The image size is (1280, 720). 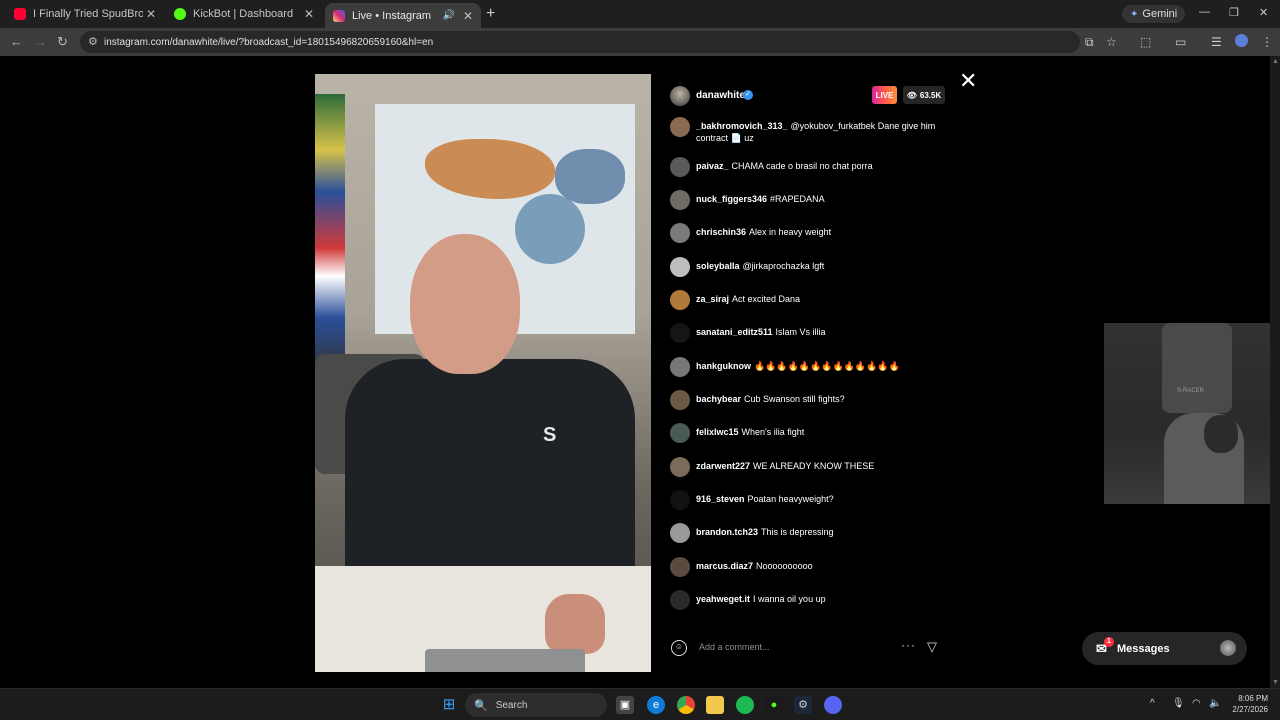 I want to click on split-view-icon: ▭, so click(x=1180, y=42).